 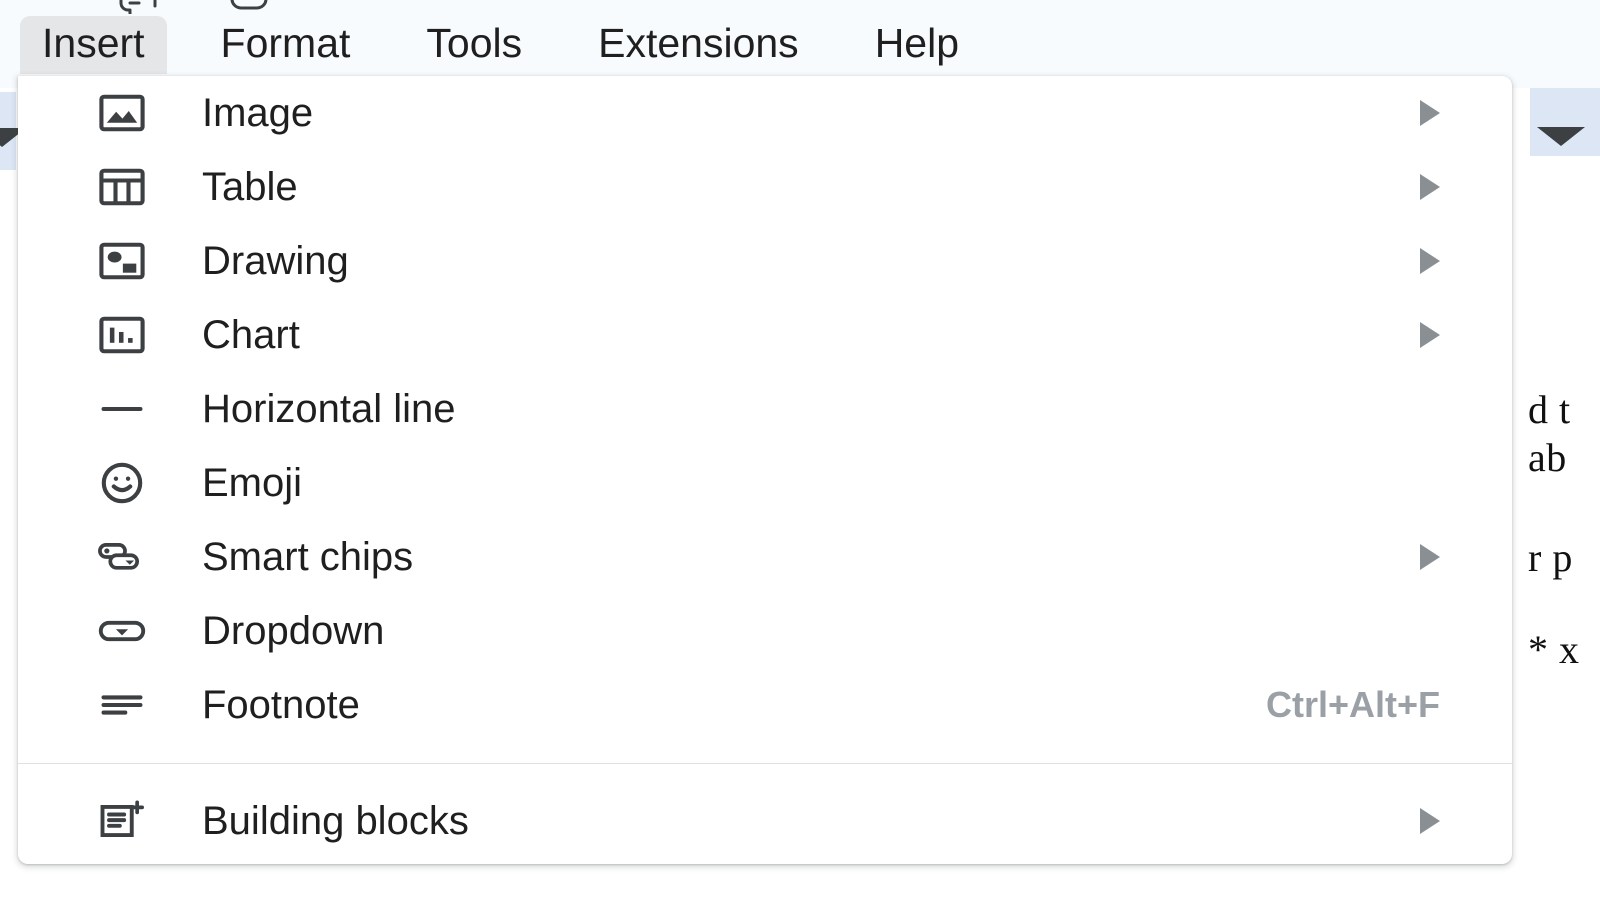 What do you see at coordinates (765, 821) in the screenshot?
I see `menu-item-building-blocks: Building blocks` at bounding box center [765, 821].